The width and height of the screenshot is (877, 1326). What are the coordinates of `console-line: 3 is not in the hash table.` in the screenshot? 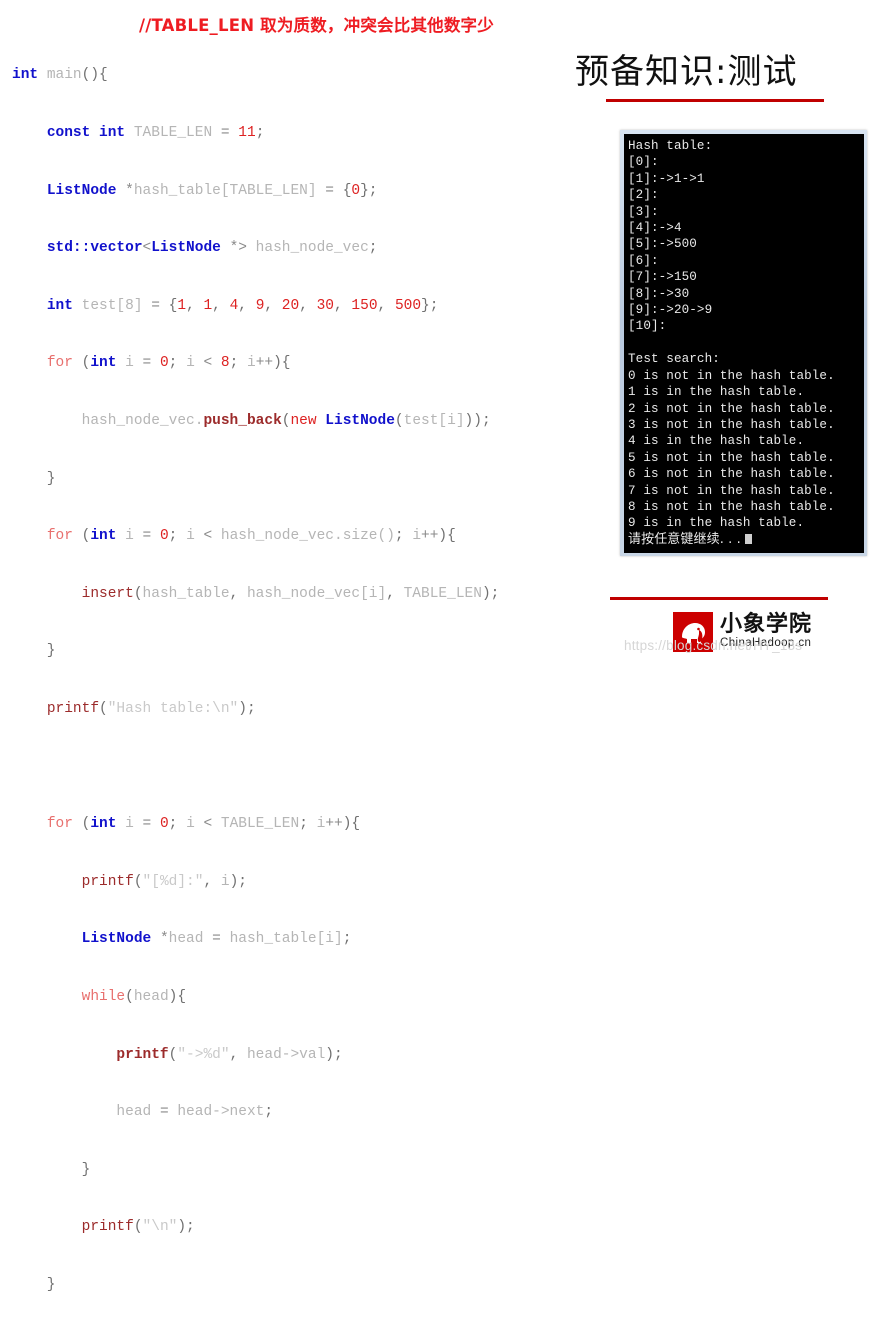 It's located at (731, 424).